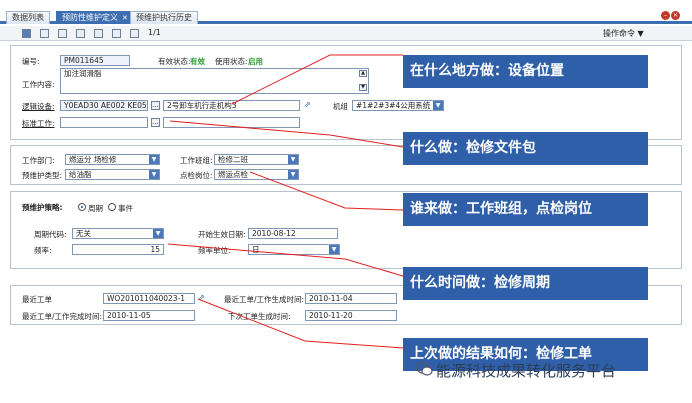  What do you see at coordinates (42, 207) in the screenshot?
I see `strategy-title: 预维护策略:` at bounding box center [42, 207].